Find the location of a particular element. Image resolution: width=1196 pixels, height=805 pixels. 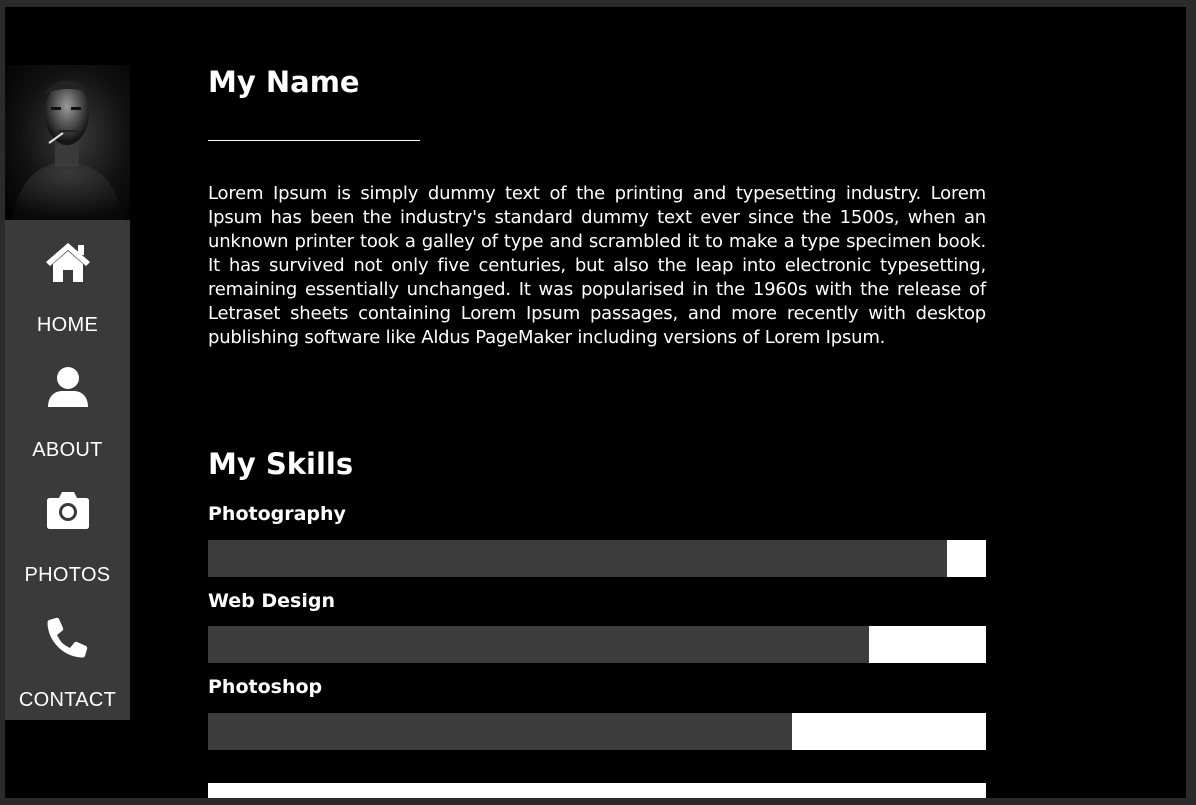

nav-item-photos: PHOTOS is located at coordinates (67, 532).